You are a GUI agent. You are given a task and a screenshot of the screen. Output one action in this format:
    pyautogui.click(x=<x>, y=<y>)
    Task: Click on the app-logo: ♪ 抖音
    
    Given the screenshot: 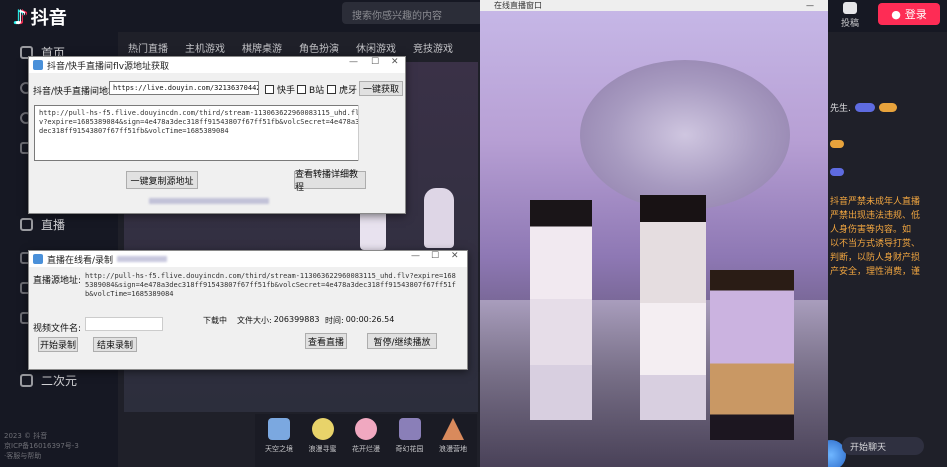 What is the action you would take?
    pyautogui.click(x=40, y=17)
    